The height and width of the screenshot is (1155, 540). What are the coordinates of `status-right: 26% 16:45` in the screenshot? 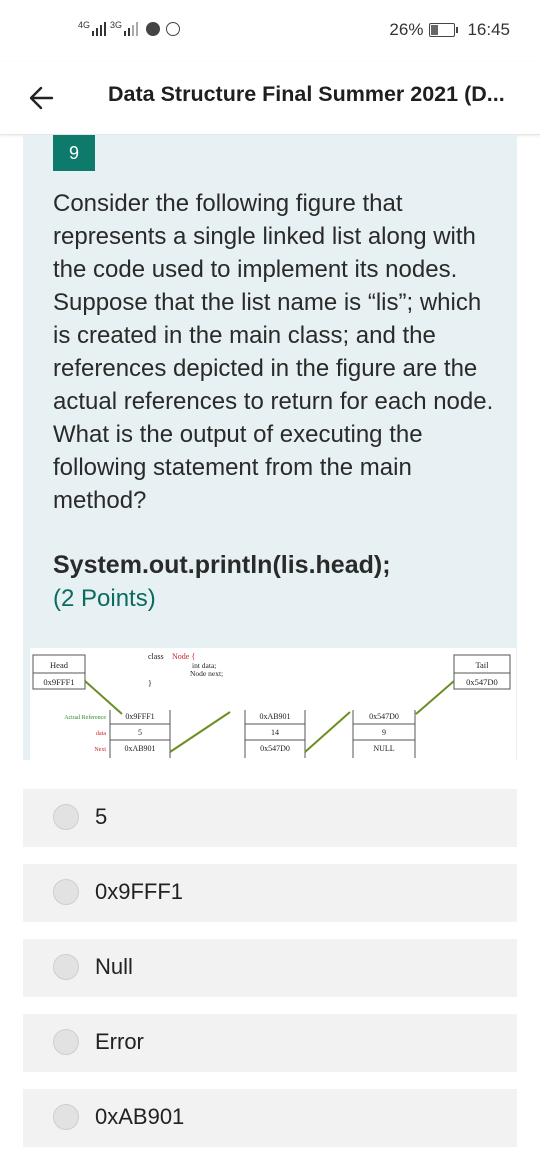 It's located at (449, 30).